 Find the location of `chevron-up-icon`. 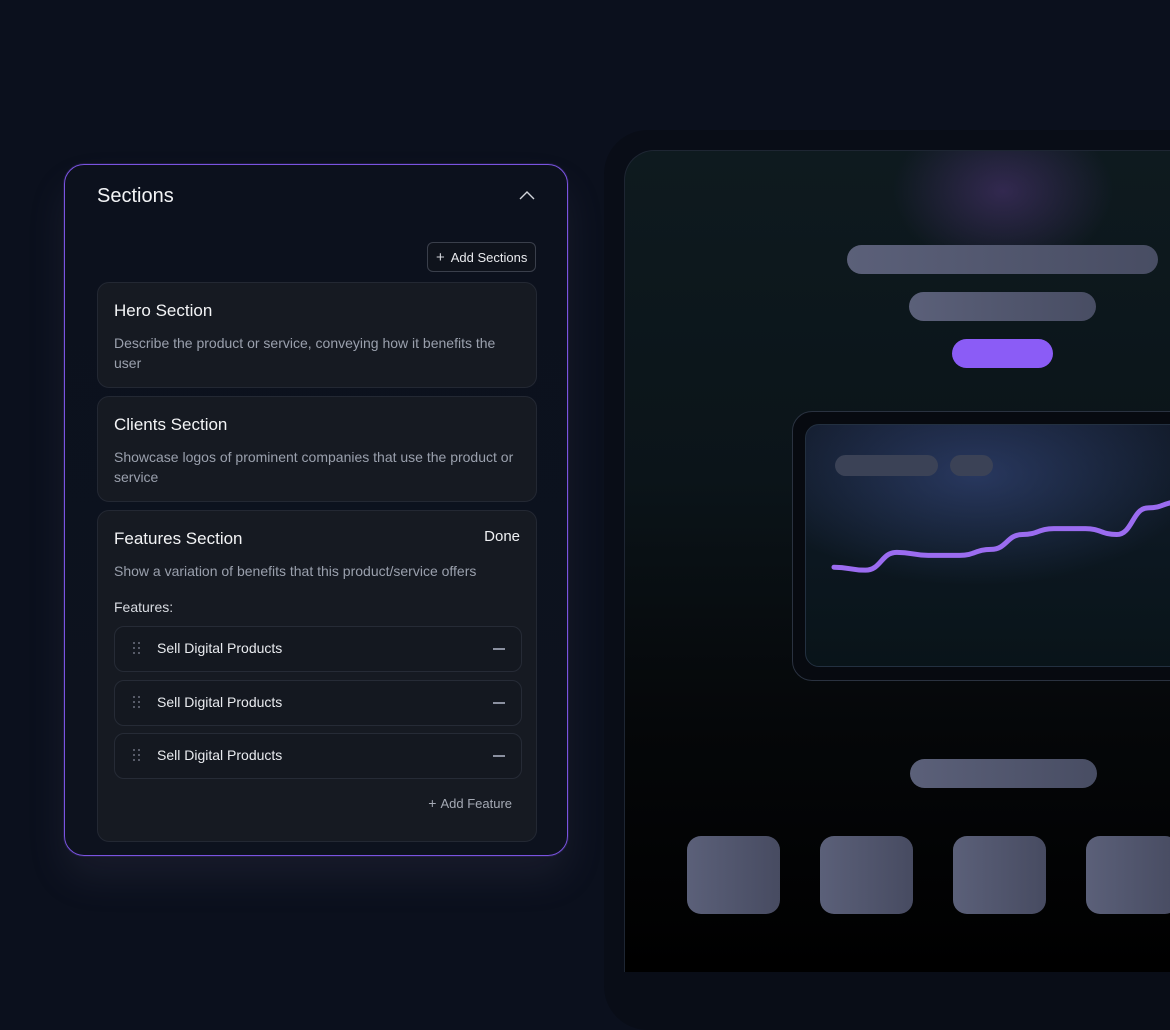

chevron-up-icon is located at coordinates (527, 195).